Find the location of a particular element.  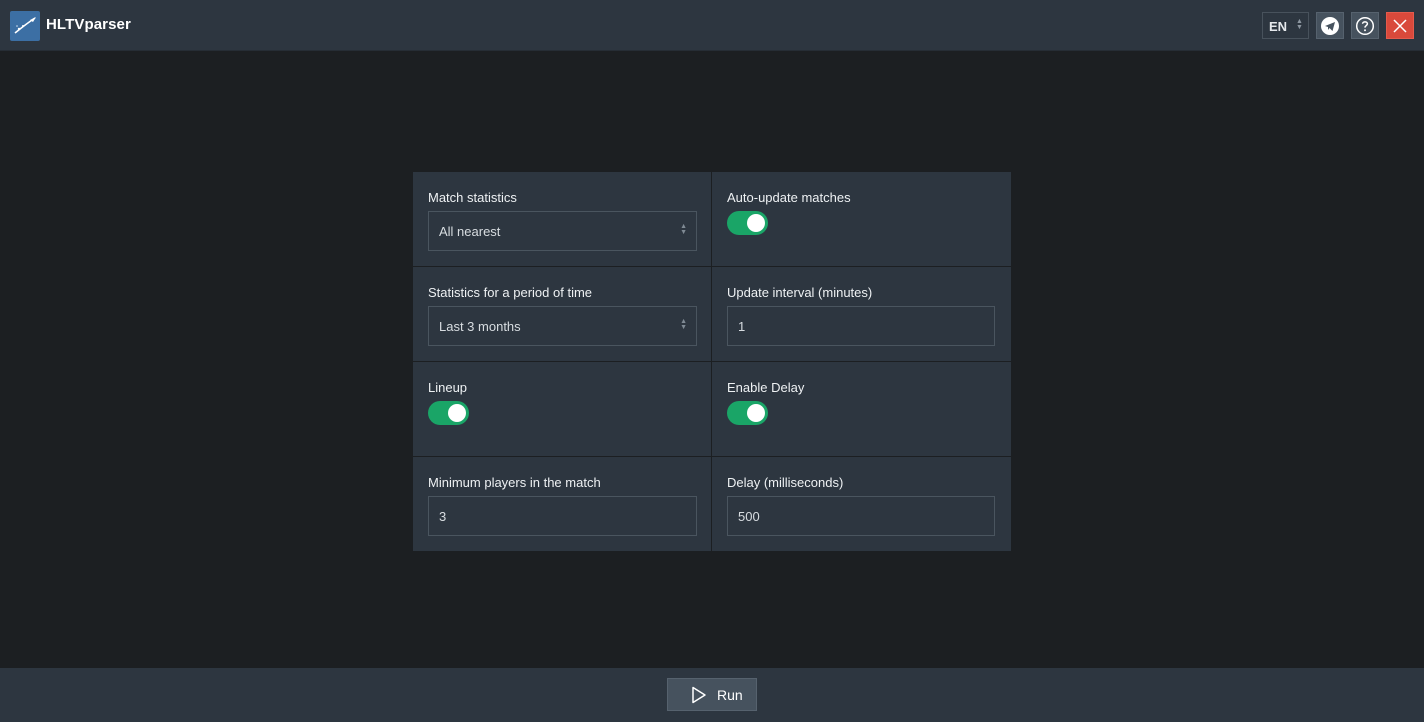

match-statistics-select: All nearest ▲ ▼ is located at coordinates (562, 231).